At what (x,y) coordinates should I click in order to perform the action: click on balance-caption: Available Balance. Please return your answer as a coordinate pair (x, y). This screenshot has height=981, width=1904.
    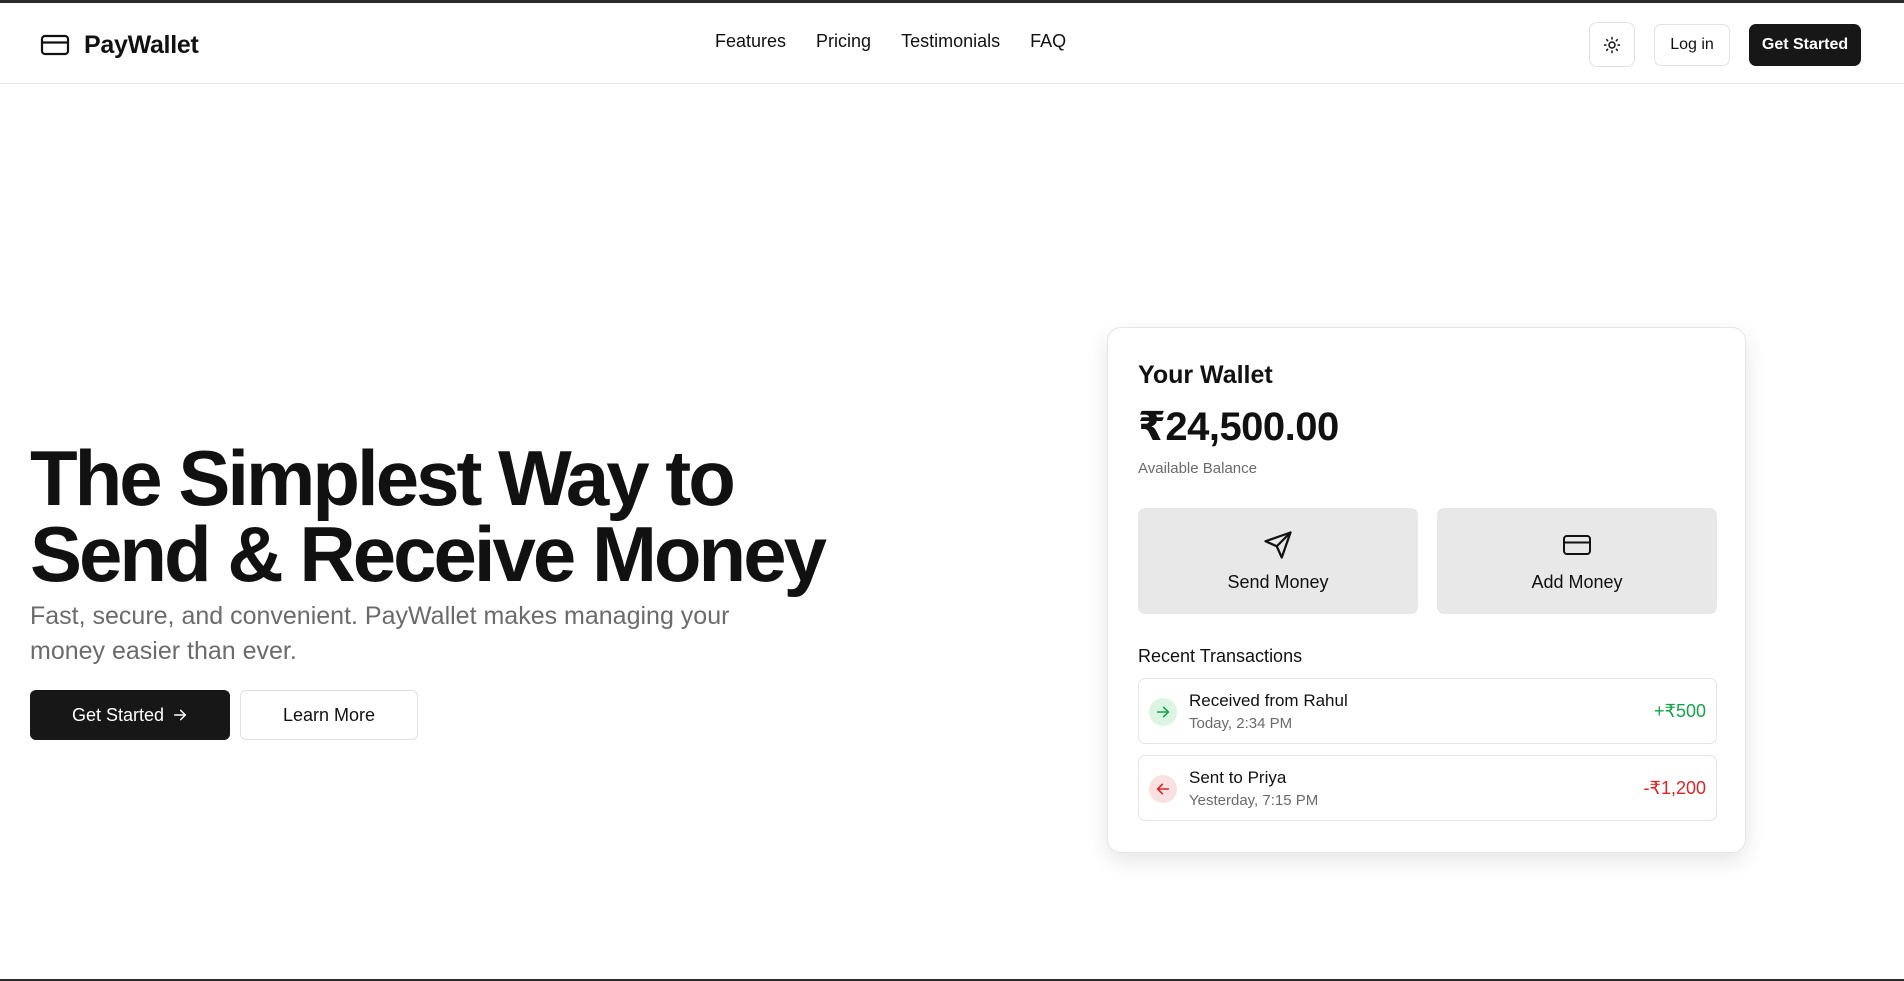
    Looking at the image, I should click on (1197, 468).